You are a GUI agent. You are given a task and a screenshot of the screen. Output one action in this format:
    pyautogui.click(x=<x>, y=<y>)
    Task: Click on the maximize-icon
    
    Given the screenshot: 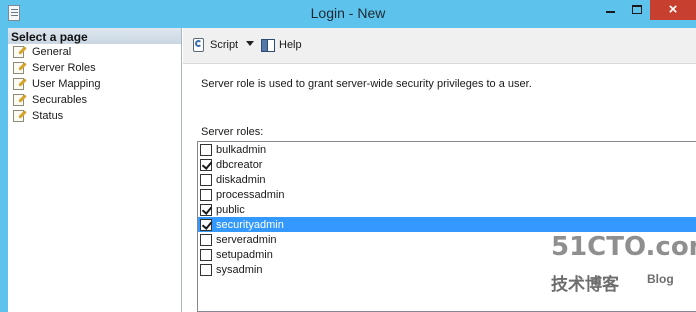 What is the action you would take?
    pyautogui.click(x=637, y=9)
    